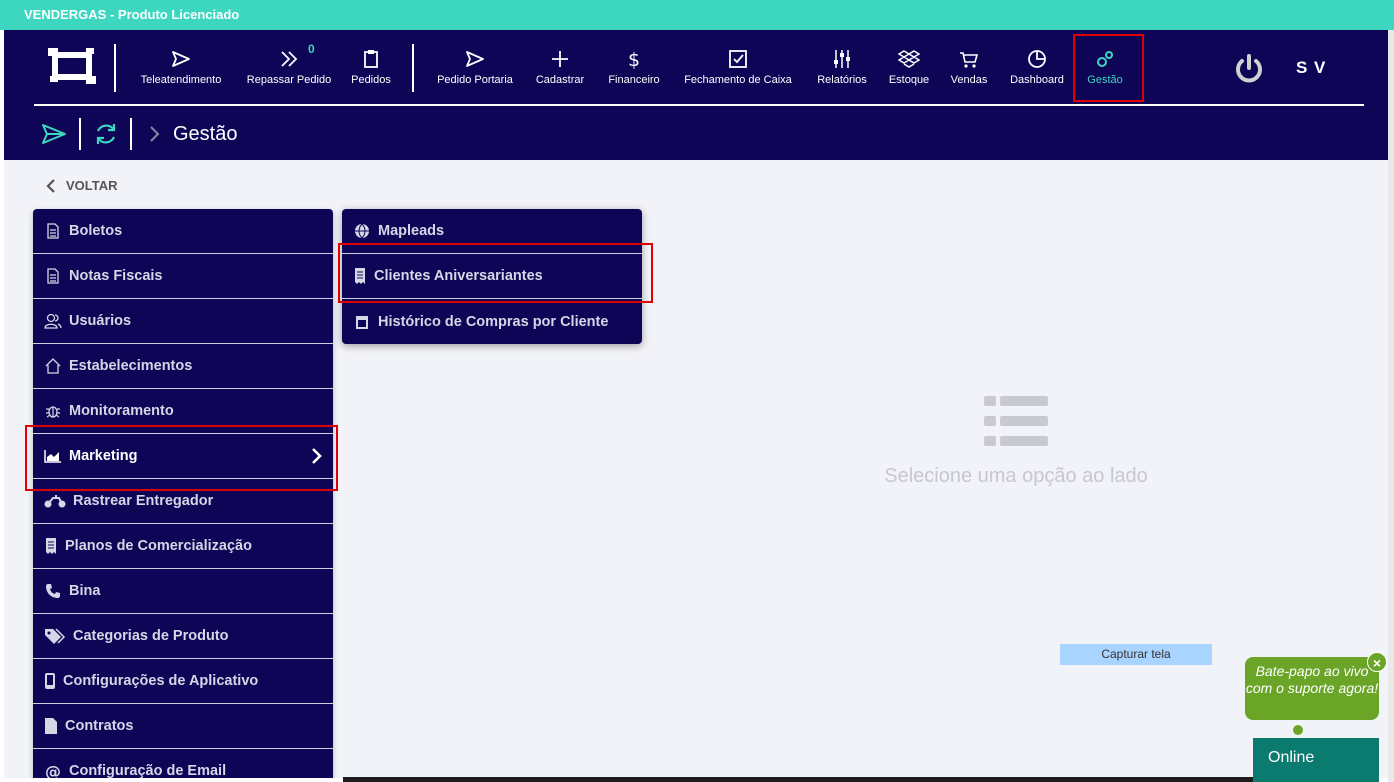 The width and height of the screenshot is (1394, 782). I want to click on menu-item-categorias-produto: Categorias de Produto, so click(183, 636).